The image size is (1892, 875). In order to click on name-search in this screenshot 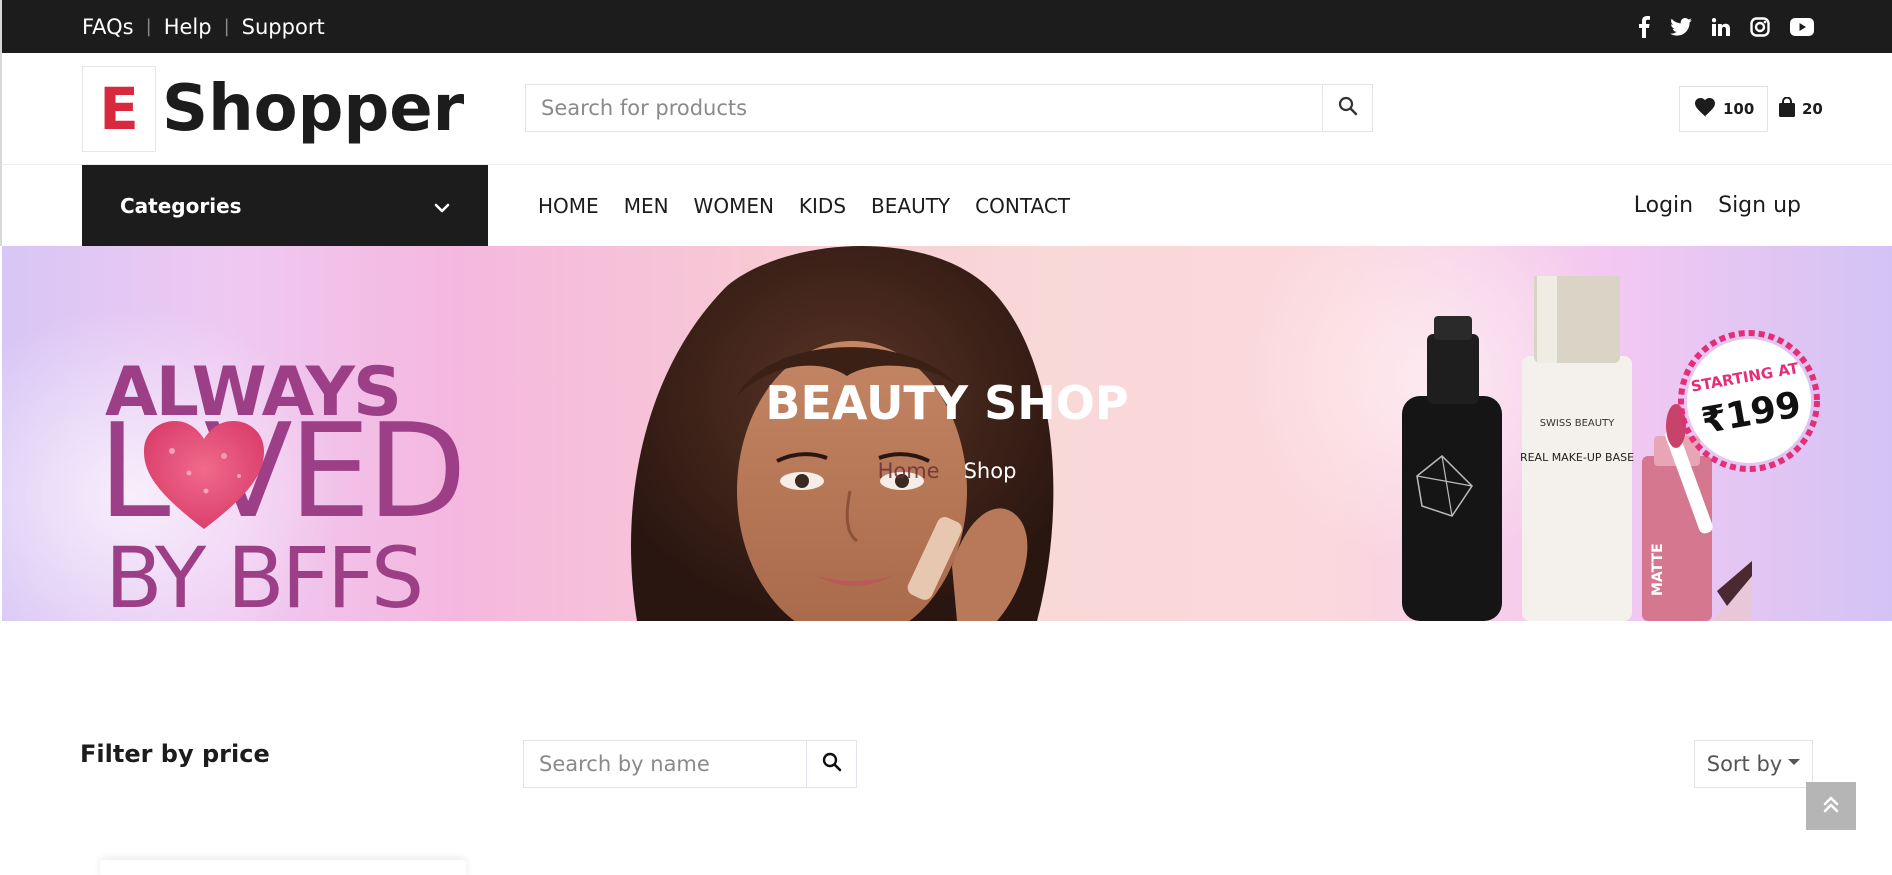, I will do `click(690, 764)`.